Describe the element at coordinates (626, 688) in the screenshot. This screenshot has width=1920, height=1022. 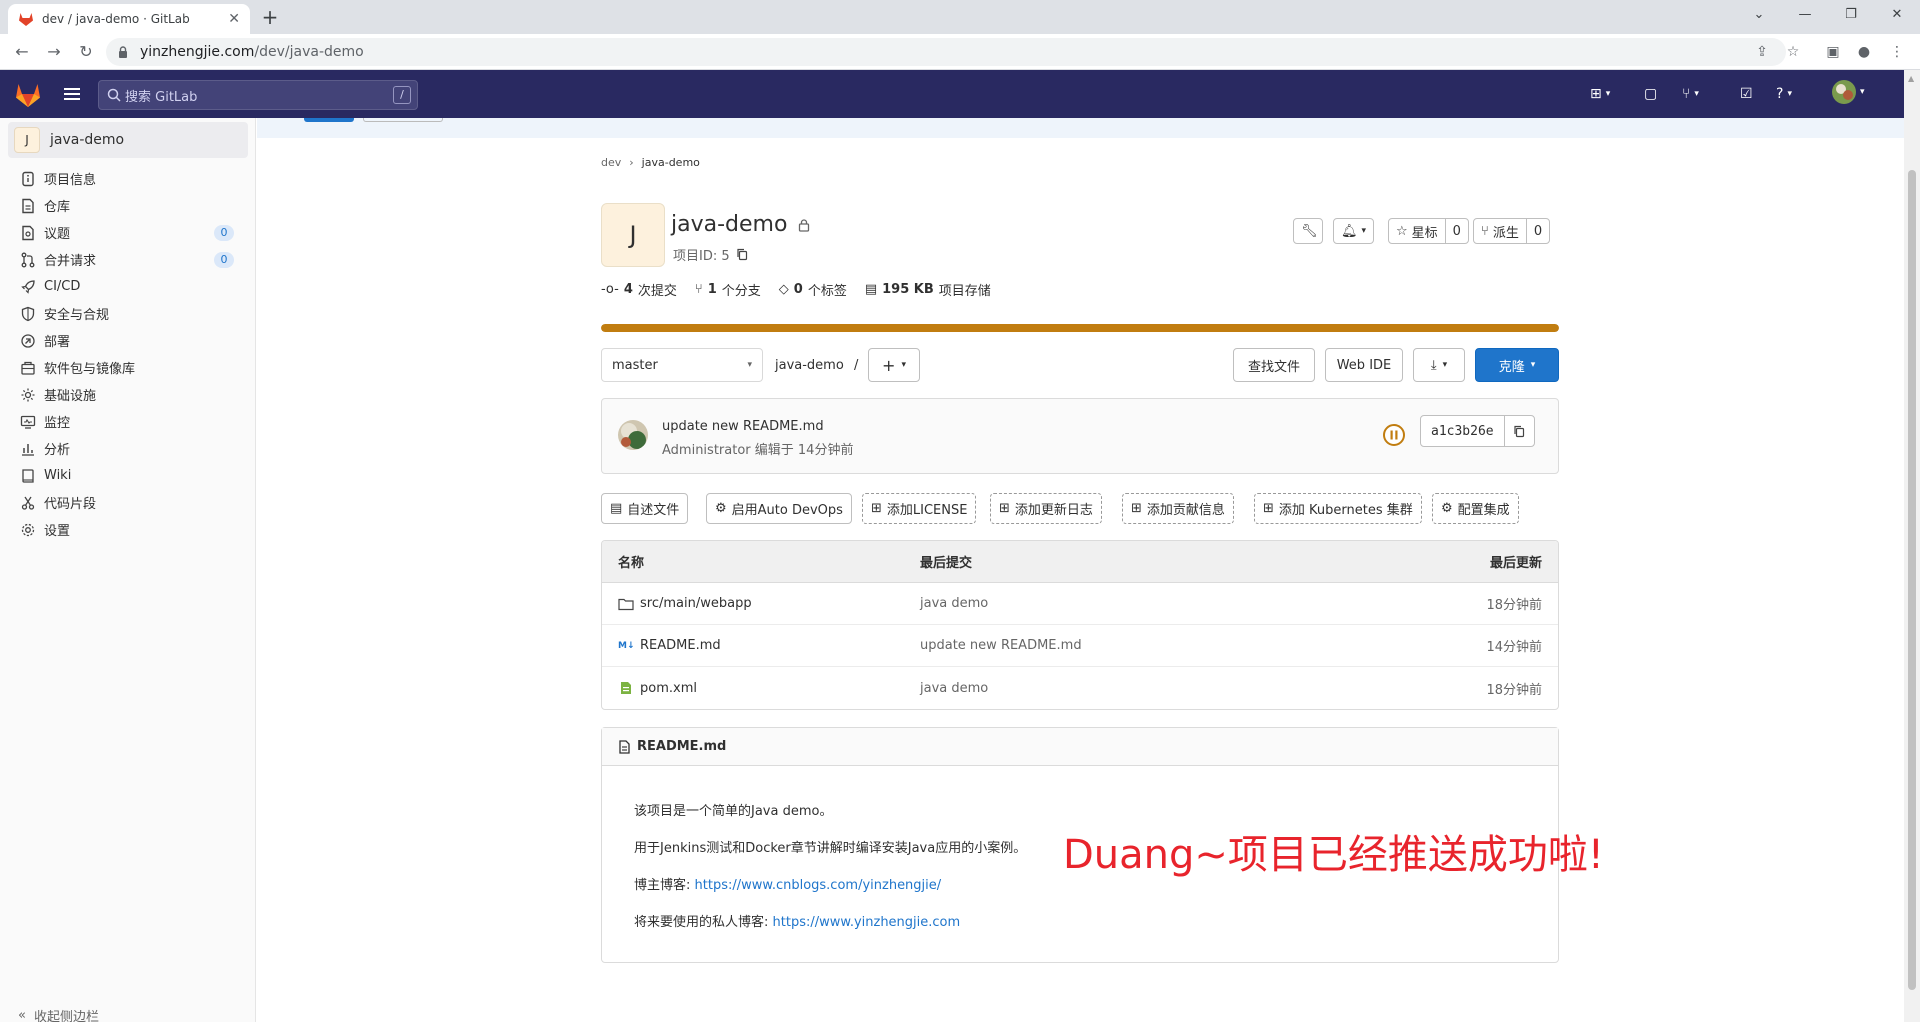
I see `xml-file-icon` at that location.